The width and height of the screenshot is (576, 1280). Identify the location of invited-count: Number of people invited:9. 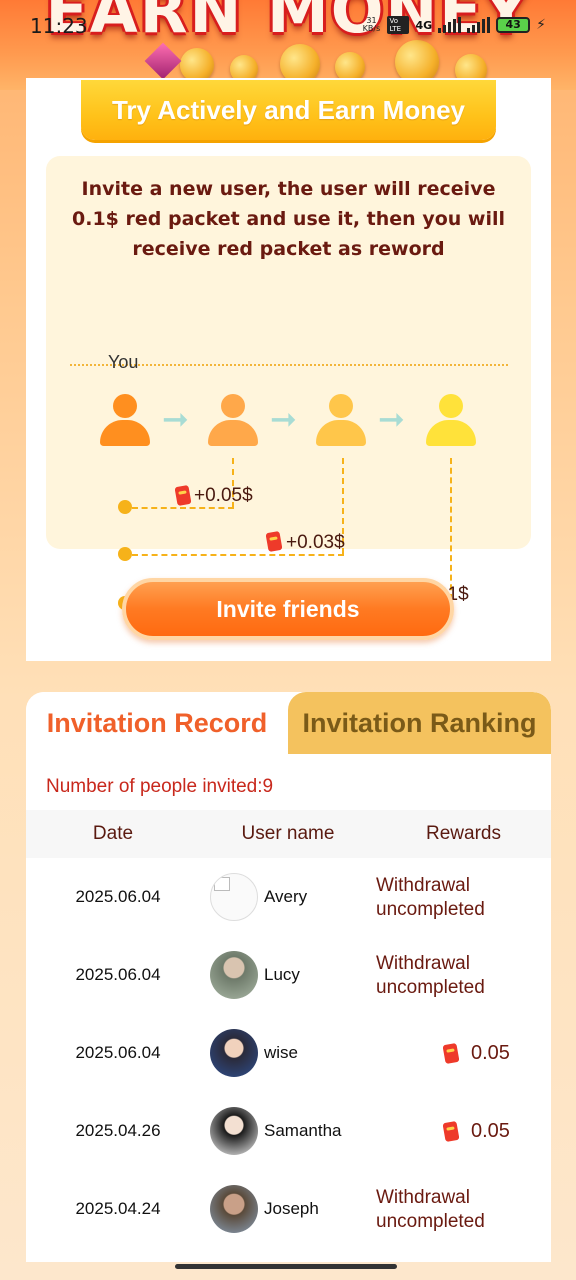
(160, 786).